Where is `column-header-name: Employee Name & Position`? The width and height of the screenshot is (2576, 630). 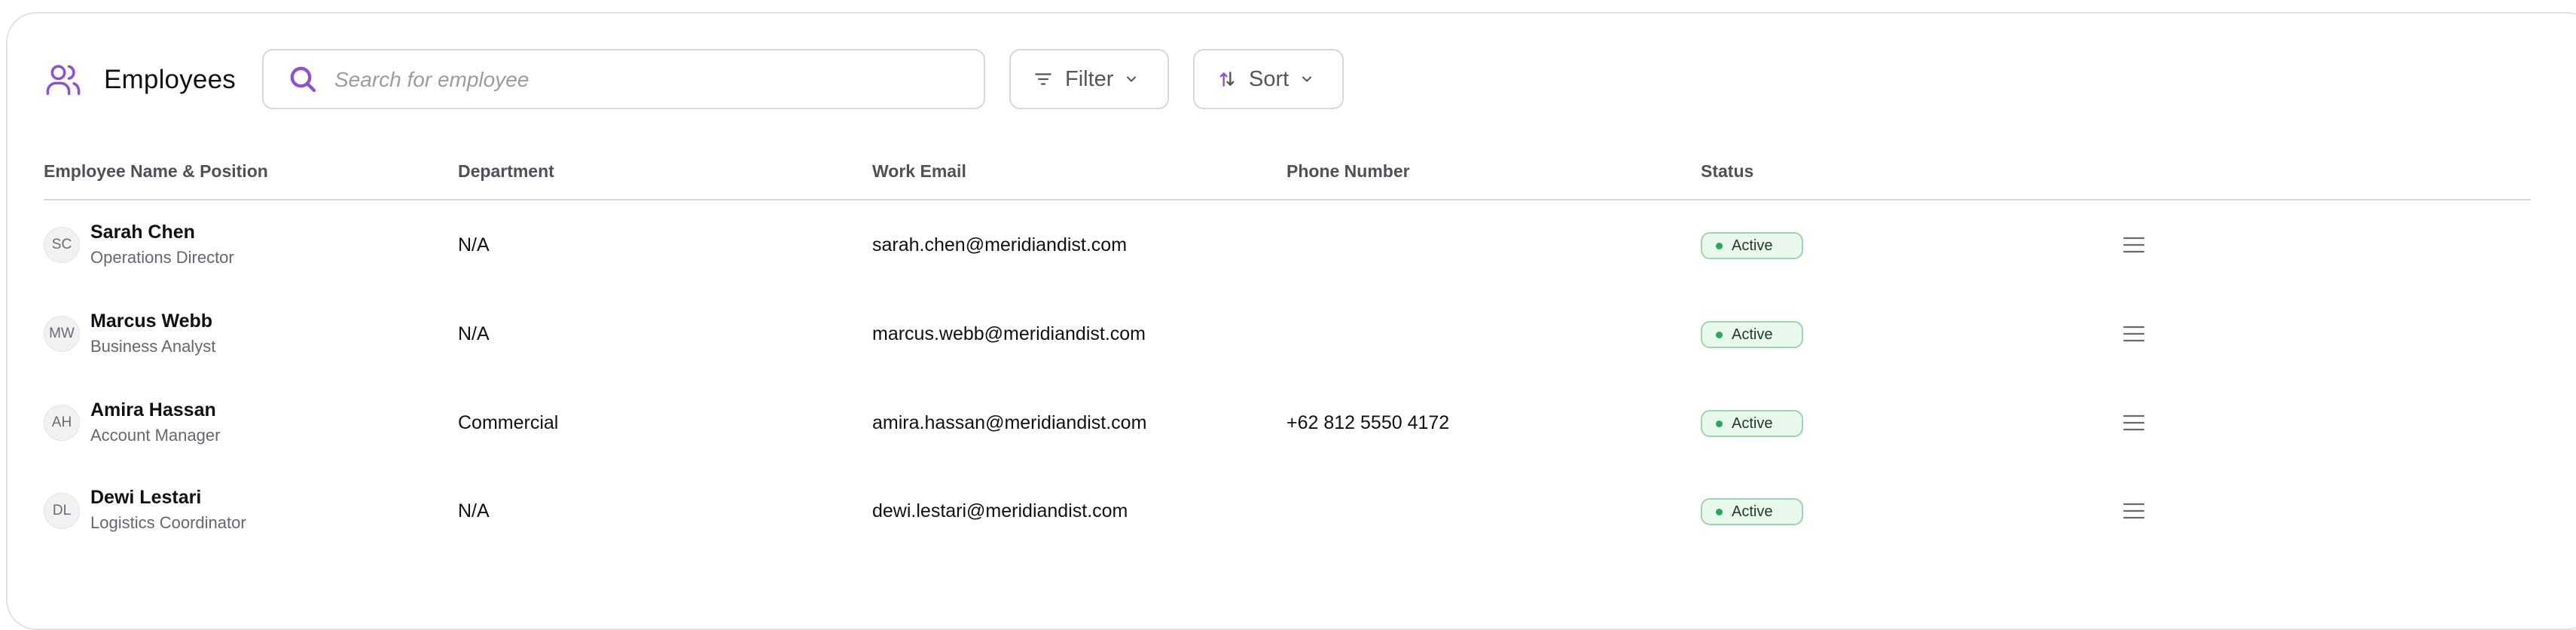
column-header-name: Employee Name & Position is located at coordinates (156, 171).